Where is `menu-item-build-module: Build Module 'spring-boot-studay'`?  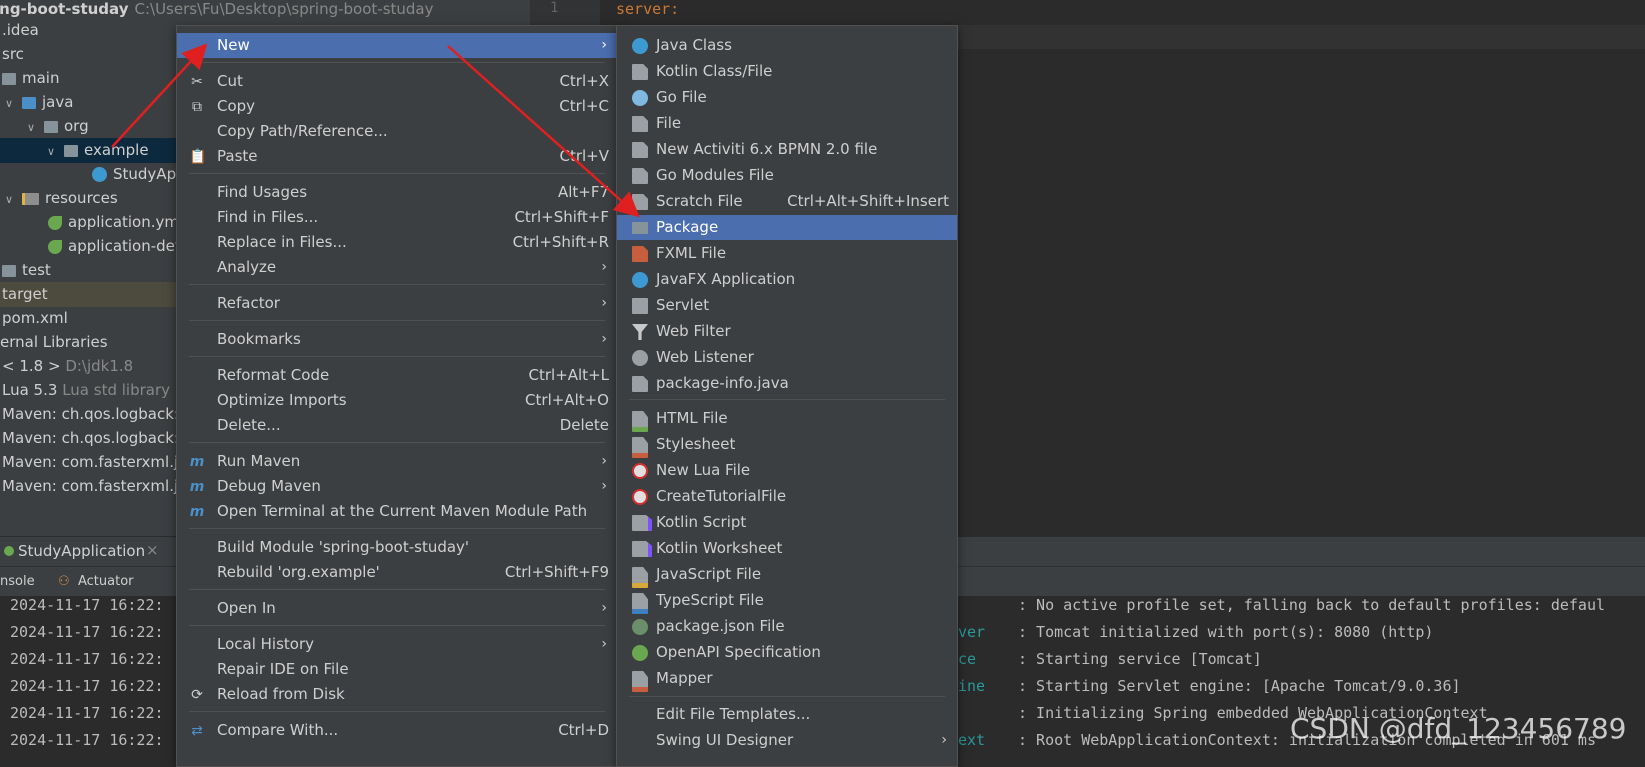 menu-item-build-module: Build Module 'spring-boot-studay' is located at coordinates (397, 547).